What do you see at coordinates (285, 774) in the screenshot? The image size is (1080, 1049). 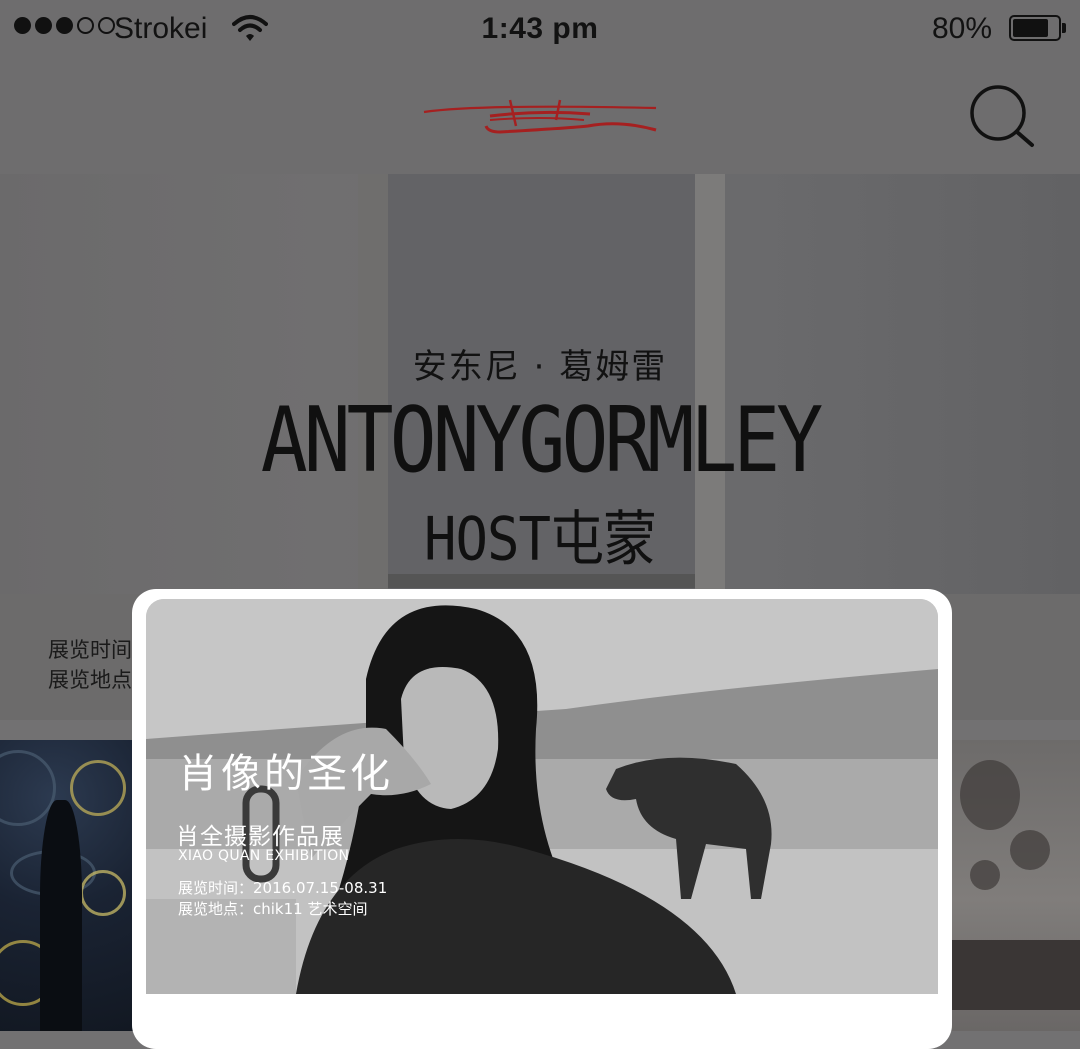 I see `exhibition-title: 肖像的圣化` at bounding box center [285, 774].